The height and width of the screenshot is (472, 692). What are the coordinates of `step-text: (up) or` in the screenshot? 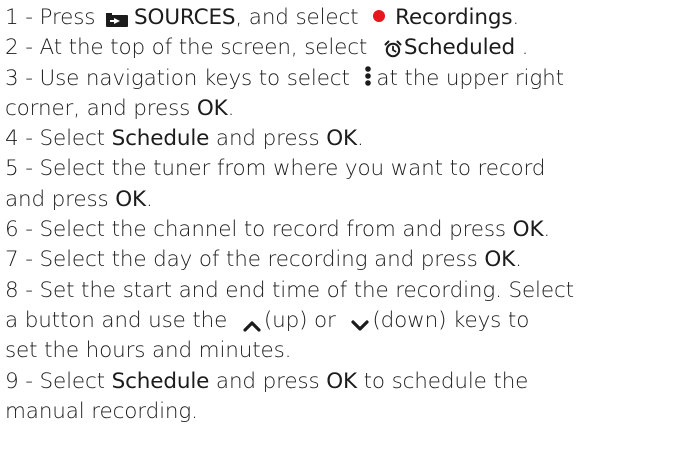 It's located at (303, 320).